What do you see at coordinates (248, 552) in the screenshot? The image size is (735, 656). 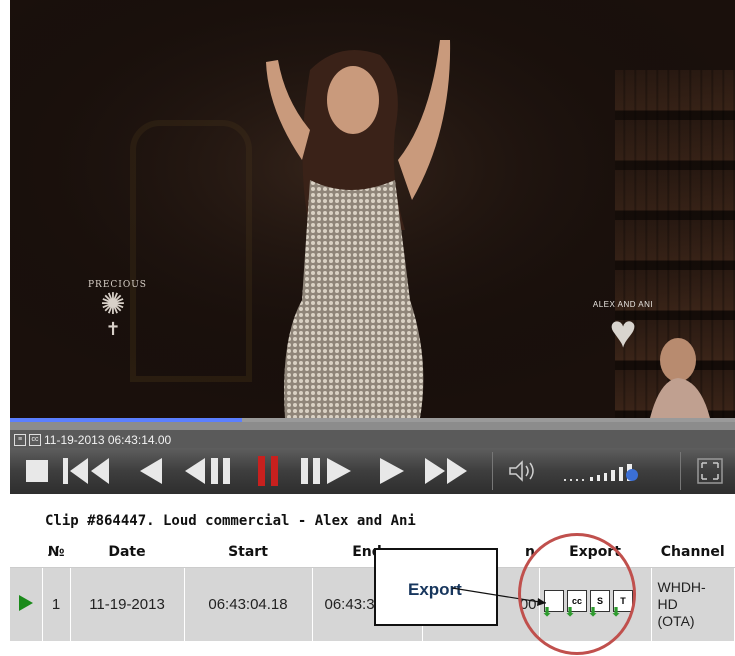 I see `col-start: Start` at bounding box center [248, 552].